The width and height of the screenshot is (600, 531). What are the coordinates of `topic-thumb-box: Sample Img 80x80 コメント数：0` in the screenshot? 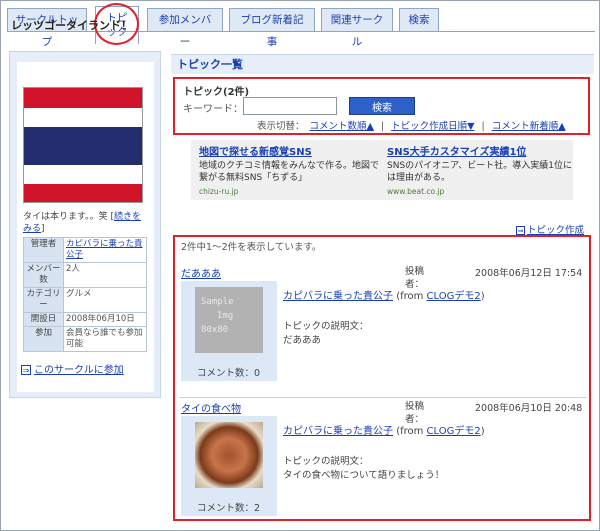 It's located at (229, 331).